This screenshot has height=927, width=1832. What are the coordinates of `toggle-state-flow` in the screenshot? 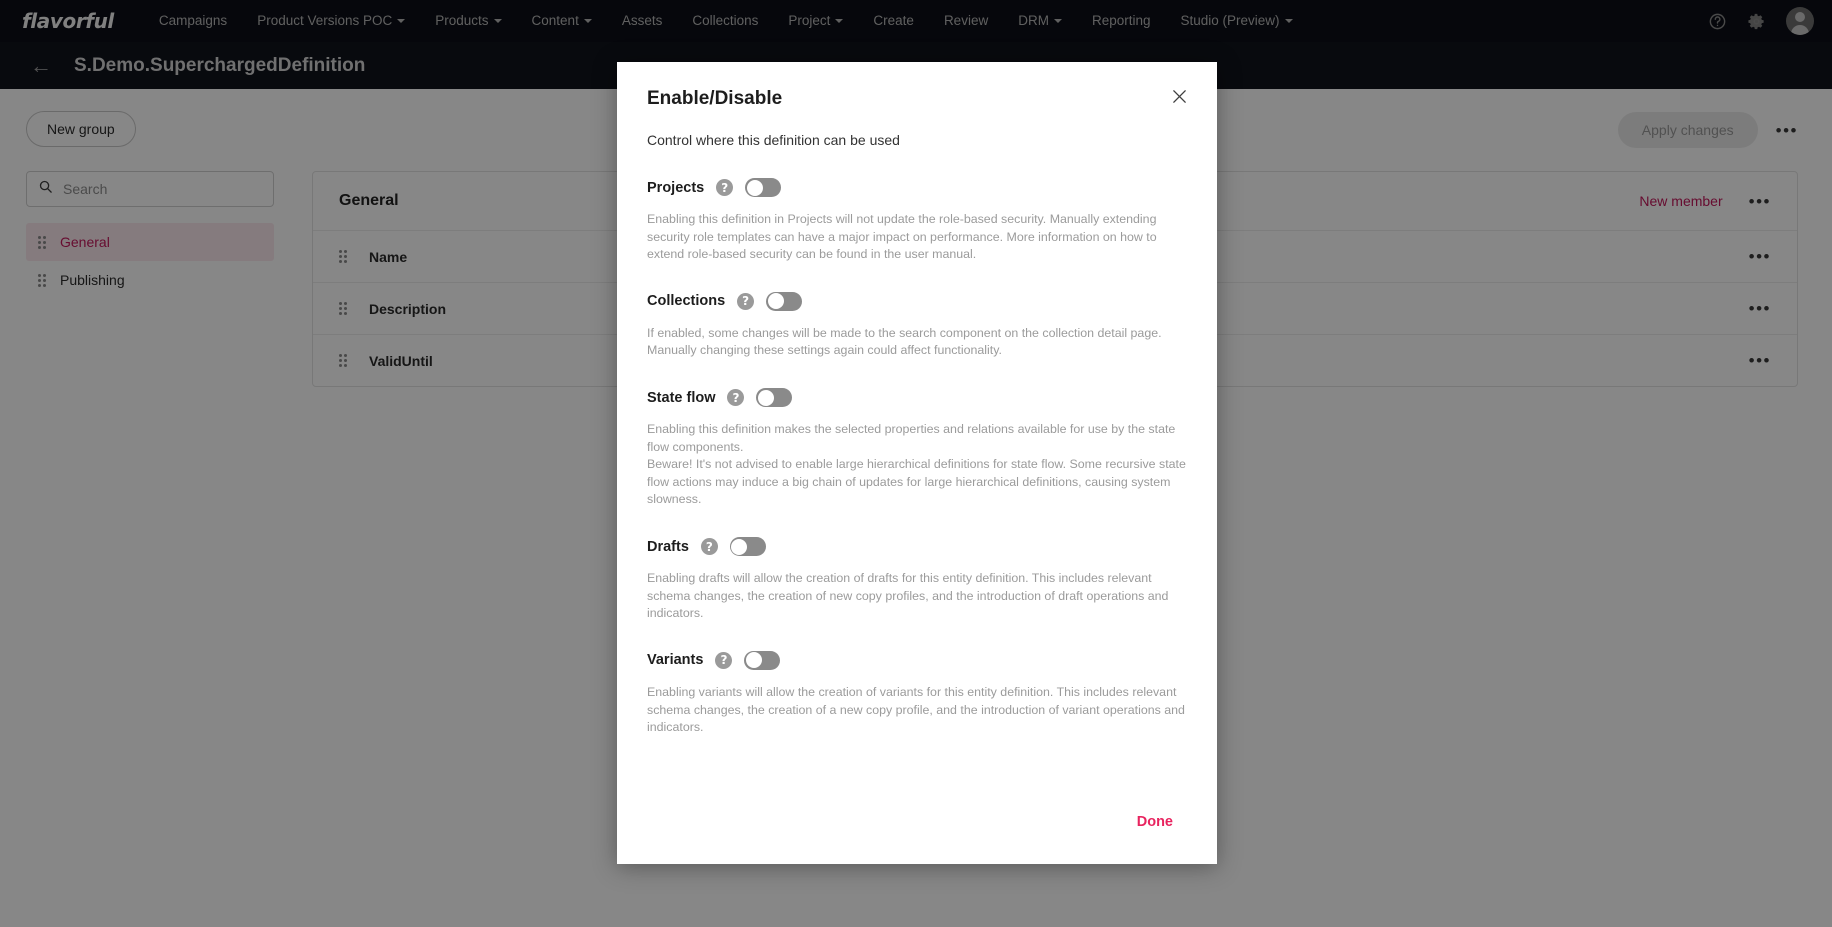 It's located at (774, 398).